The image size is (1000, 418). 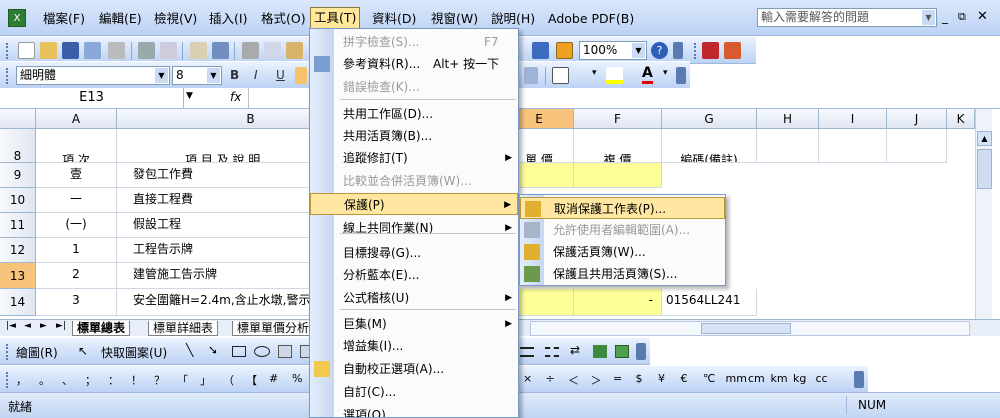 What do you see at coordinates (779, 378) in the screenshot?
I see `symbol-button: km` at bounding box center [779, 378].